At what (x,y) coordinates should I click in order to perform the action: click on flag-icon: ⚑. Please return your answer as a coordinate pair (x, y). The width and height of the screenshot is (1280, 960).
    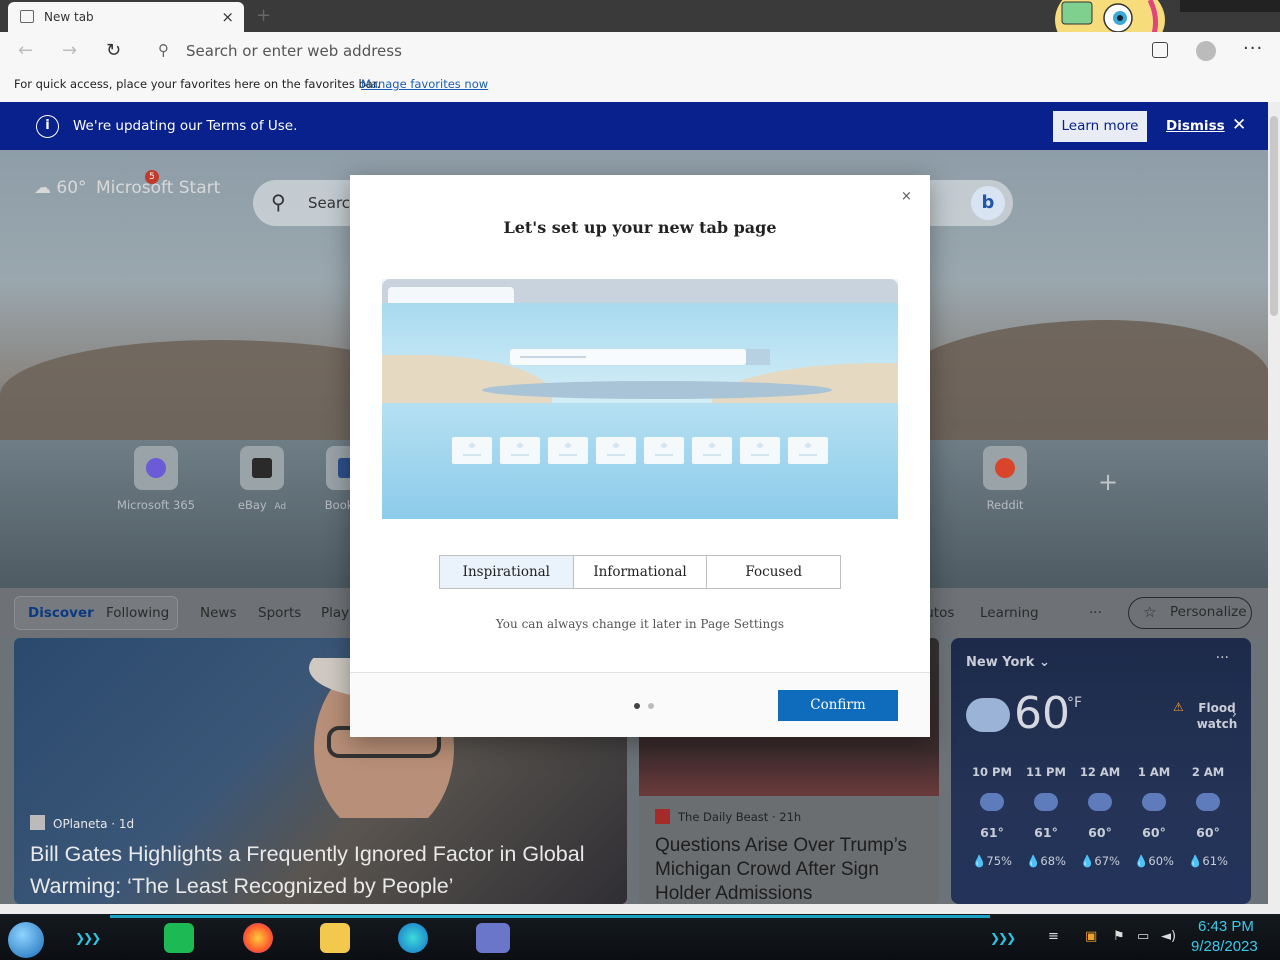
    Looking at the image, I should click on (1119, 936).